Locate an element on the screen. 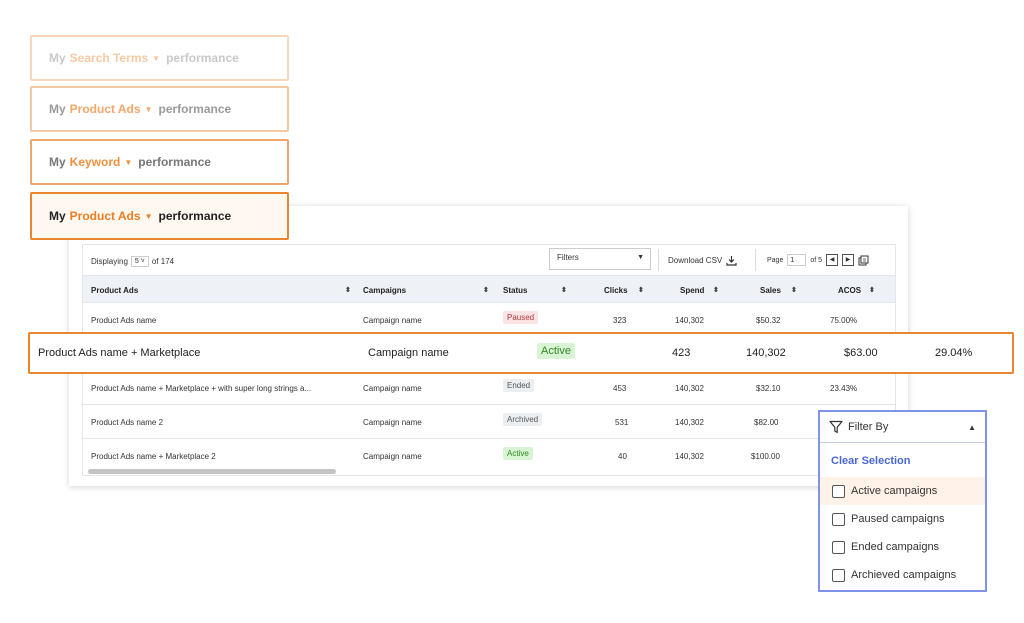 The height and width of the screenshot is (623, 1024). performance-selector-search-terms: My Search Terms ▼ performance is located at coordinates (159, 58).